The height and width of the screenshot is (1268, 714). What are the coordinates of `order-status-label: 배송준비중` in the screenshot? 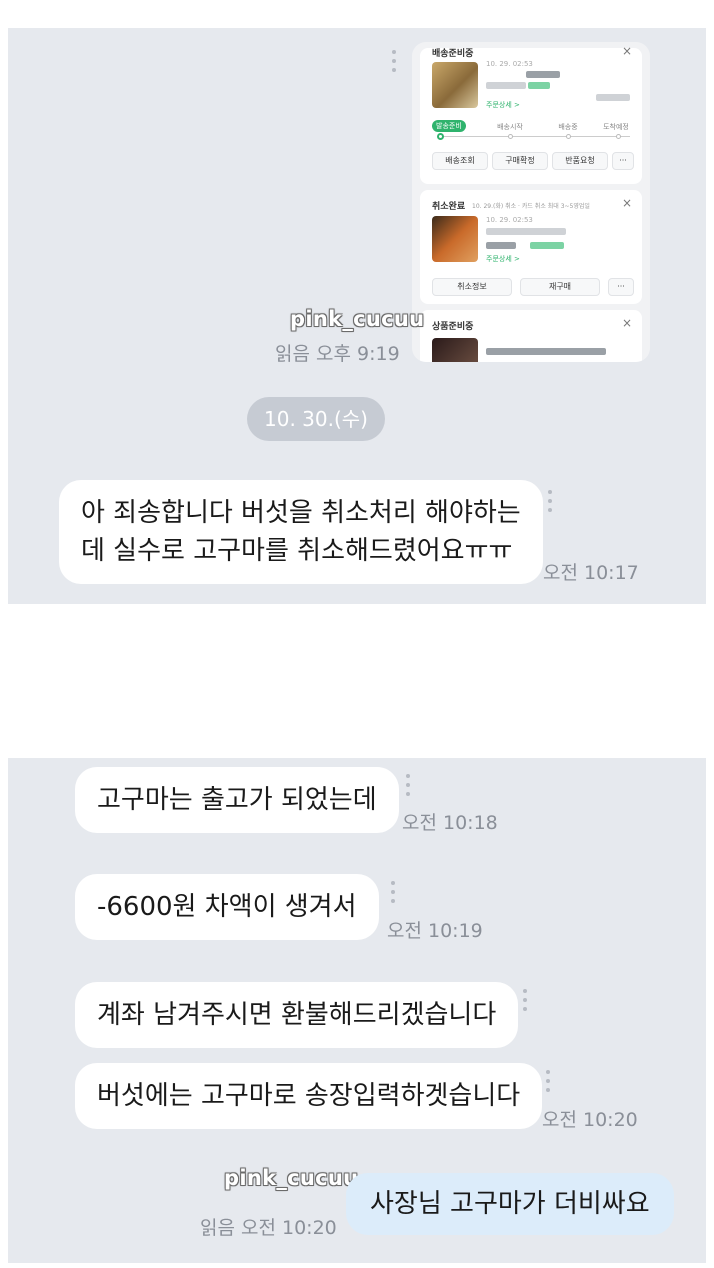 It's located at (453, 54).